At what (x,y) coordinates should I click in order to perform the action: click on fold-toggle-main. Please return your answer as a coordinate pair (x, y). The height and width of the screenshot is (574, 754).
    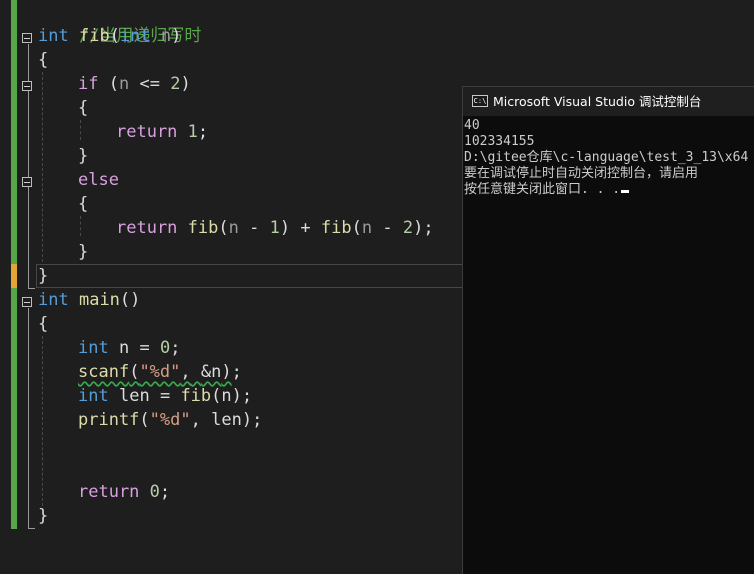
    Looking at the image, I should click on (27, 302).